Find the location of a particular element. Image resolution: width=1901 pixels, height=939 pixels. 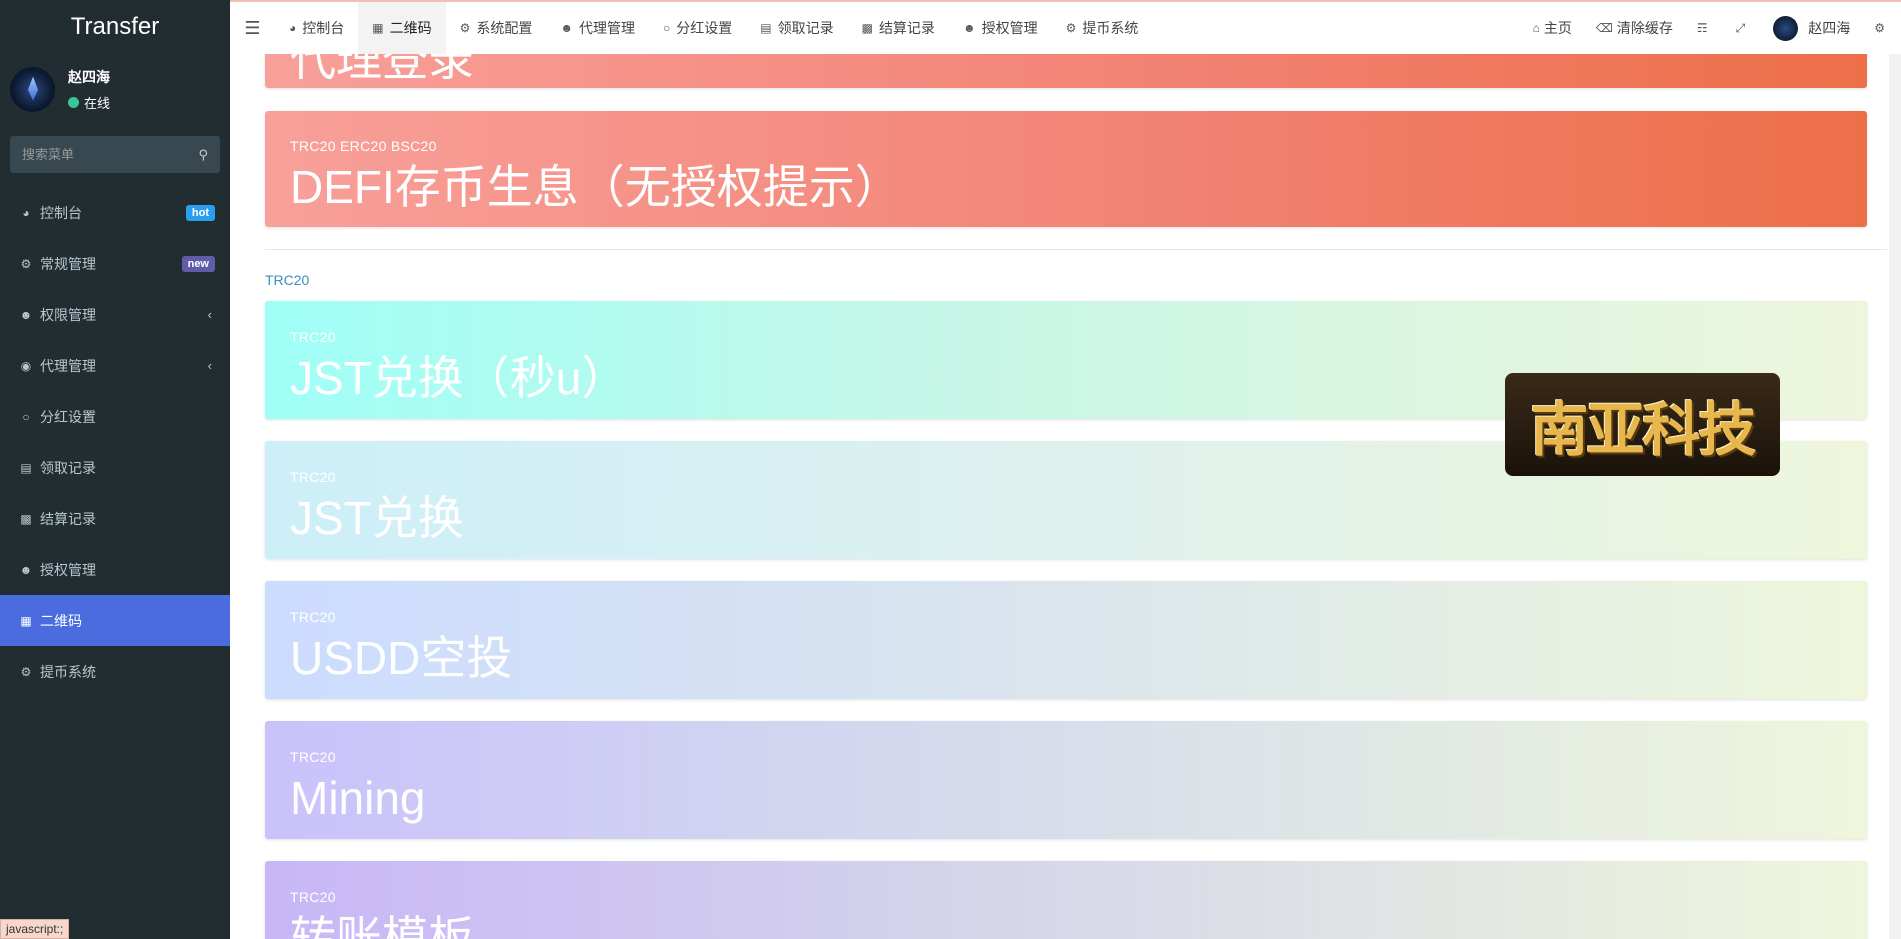

sidebar-item-label: 代理管理 is located at coordinates (68, 365).